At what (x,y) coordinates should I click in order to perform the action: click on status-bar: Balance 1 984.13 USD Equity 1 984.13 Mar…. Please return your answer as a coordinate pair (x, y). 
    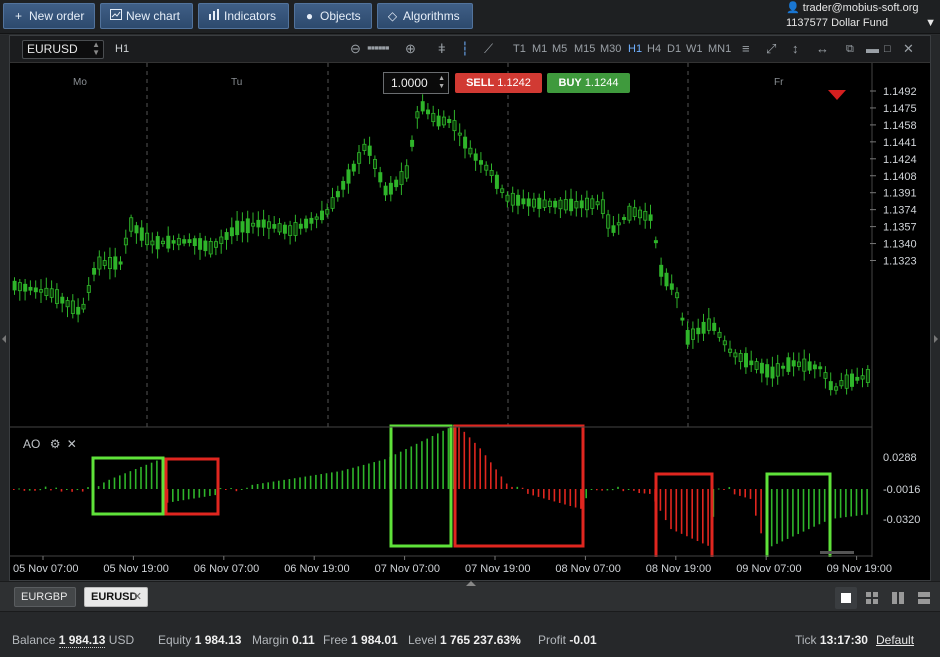
    Looking at the image, I should click on (470, 634).